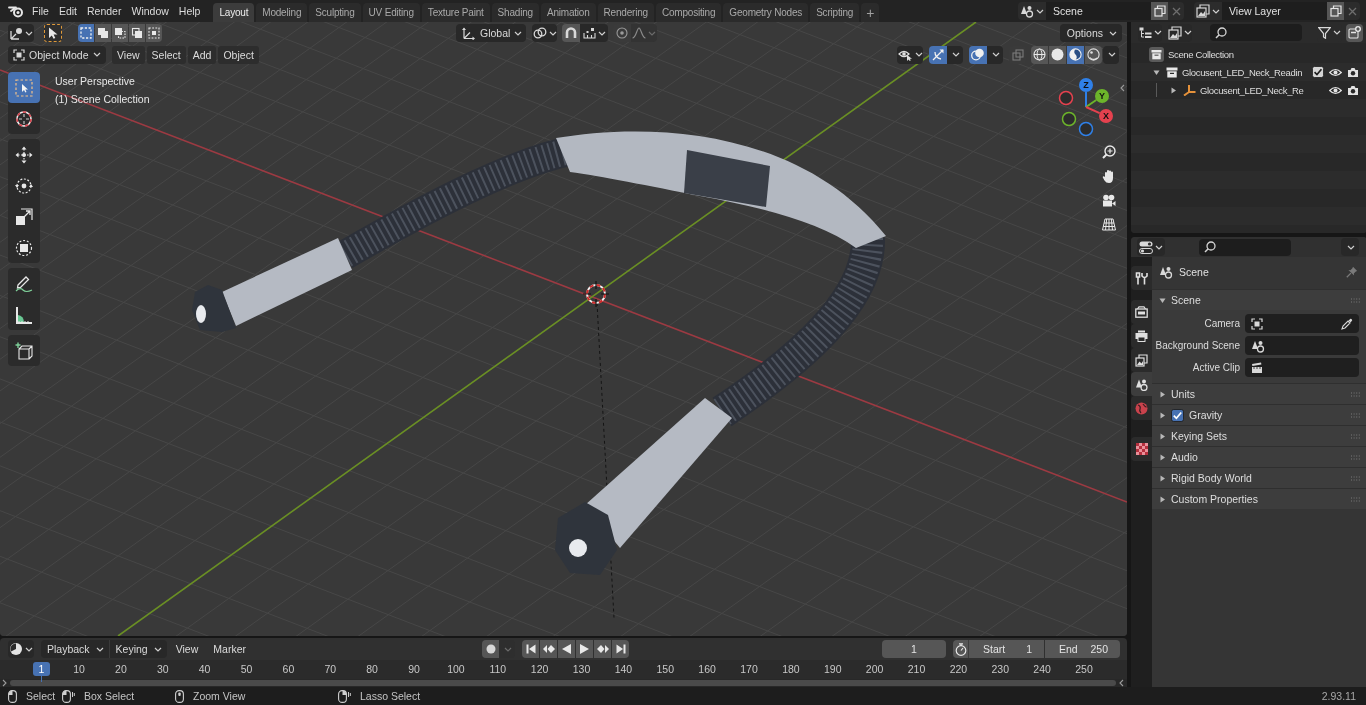  Describe the element at coordinates (1252, 90) in the screenshot. I see `outliner-item: Glocusent_LED_Neck_Re` at that location.